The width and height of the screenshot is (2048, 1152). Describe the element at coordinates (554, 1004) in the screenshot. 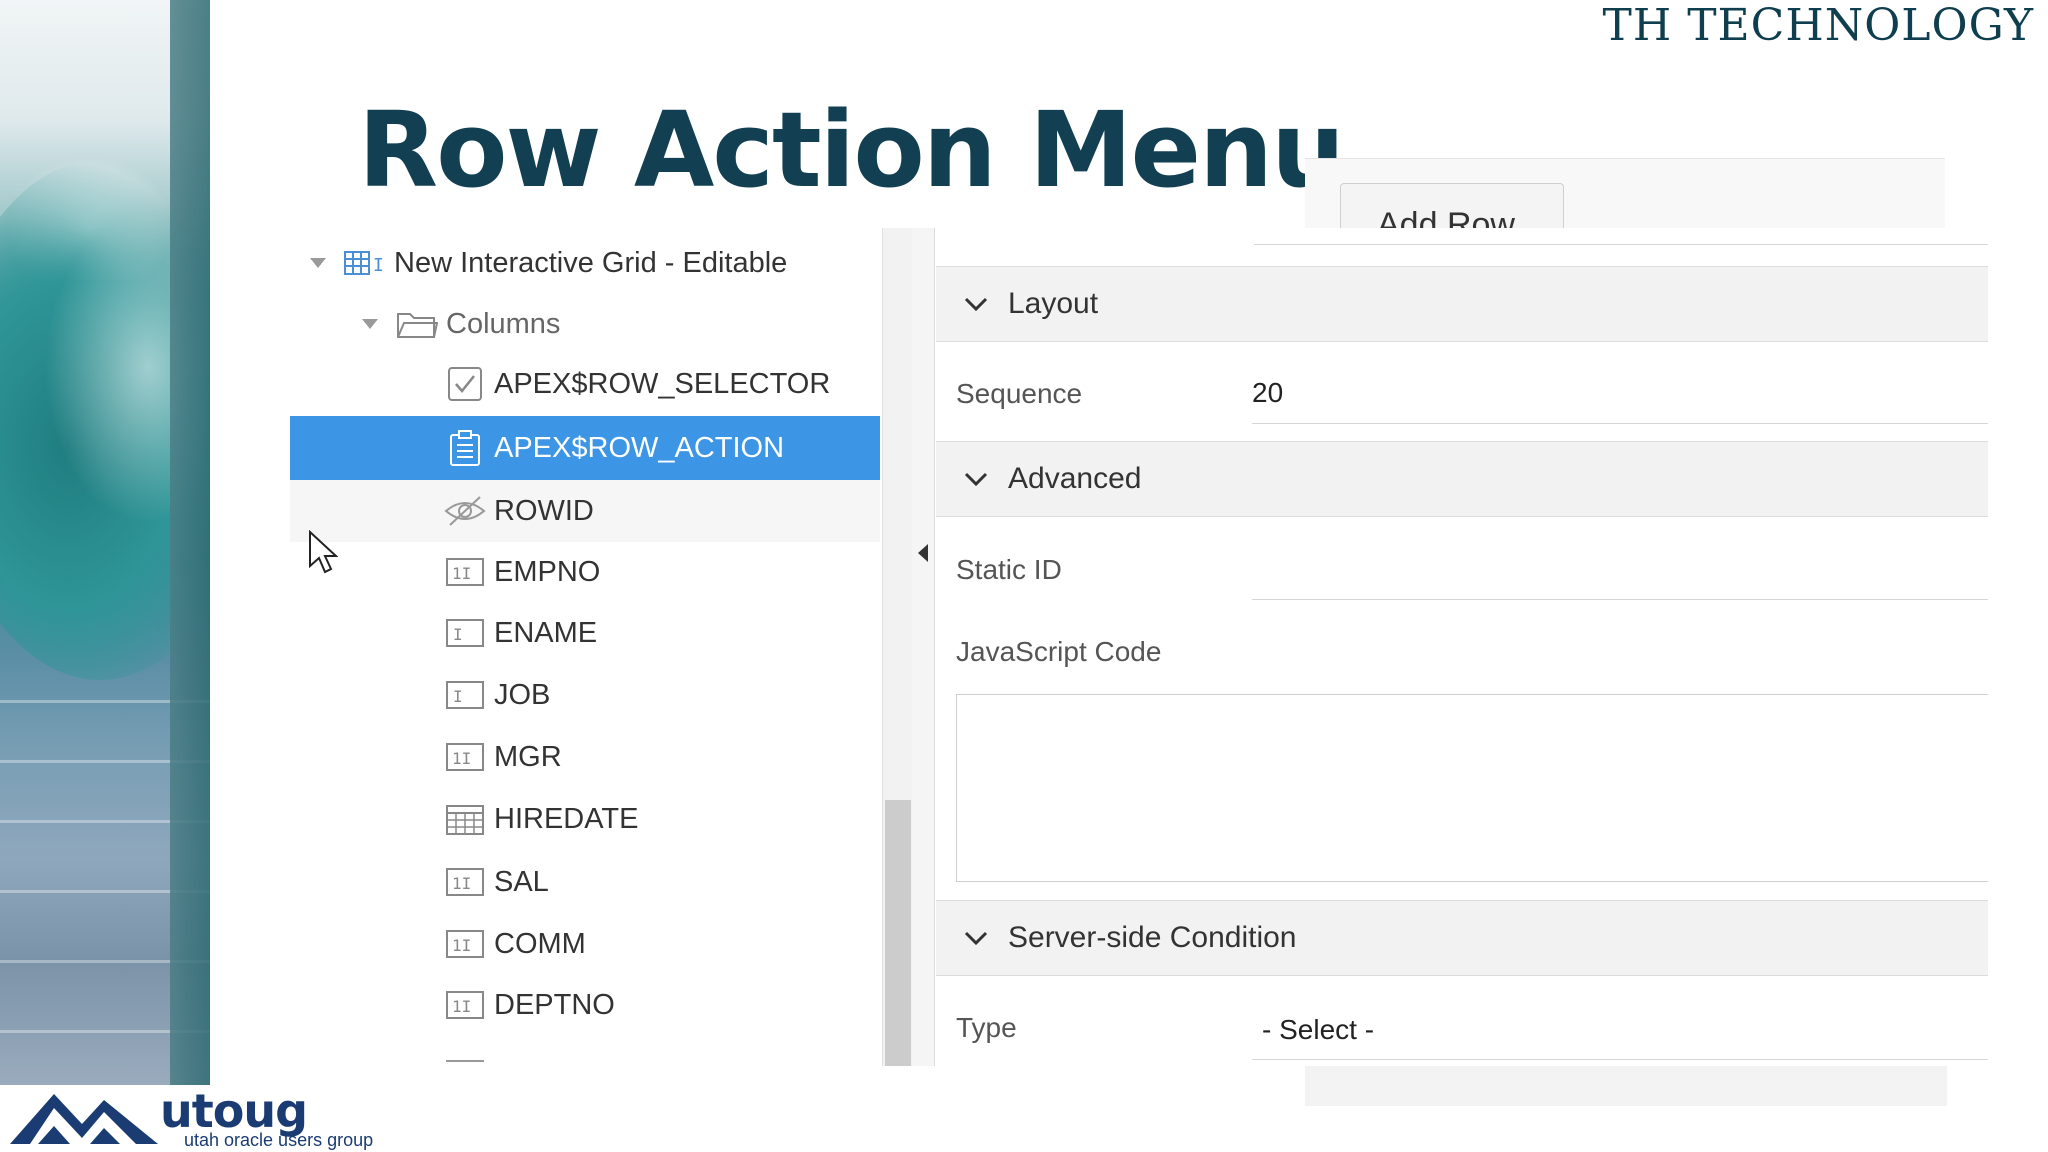

I see `tree-item-label: DEPTNO` at that location.